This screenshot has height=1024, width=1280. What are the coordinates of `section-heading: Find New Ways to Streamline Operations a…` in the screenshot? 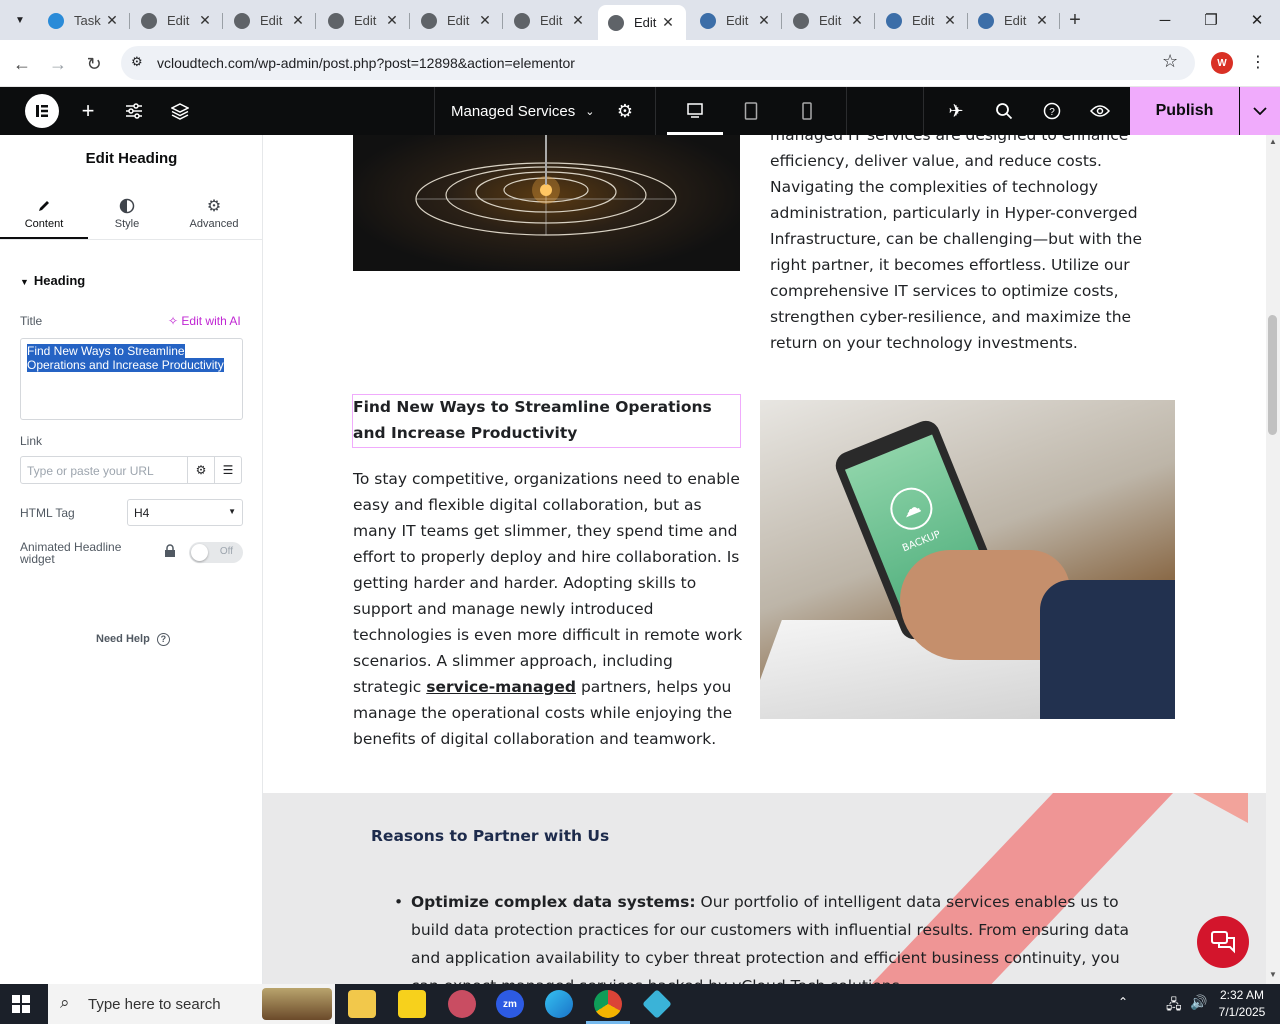 It's located at (547, 420).